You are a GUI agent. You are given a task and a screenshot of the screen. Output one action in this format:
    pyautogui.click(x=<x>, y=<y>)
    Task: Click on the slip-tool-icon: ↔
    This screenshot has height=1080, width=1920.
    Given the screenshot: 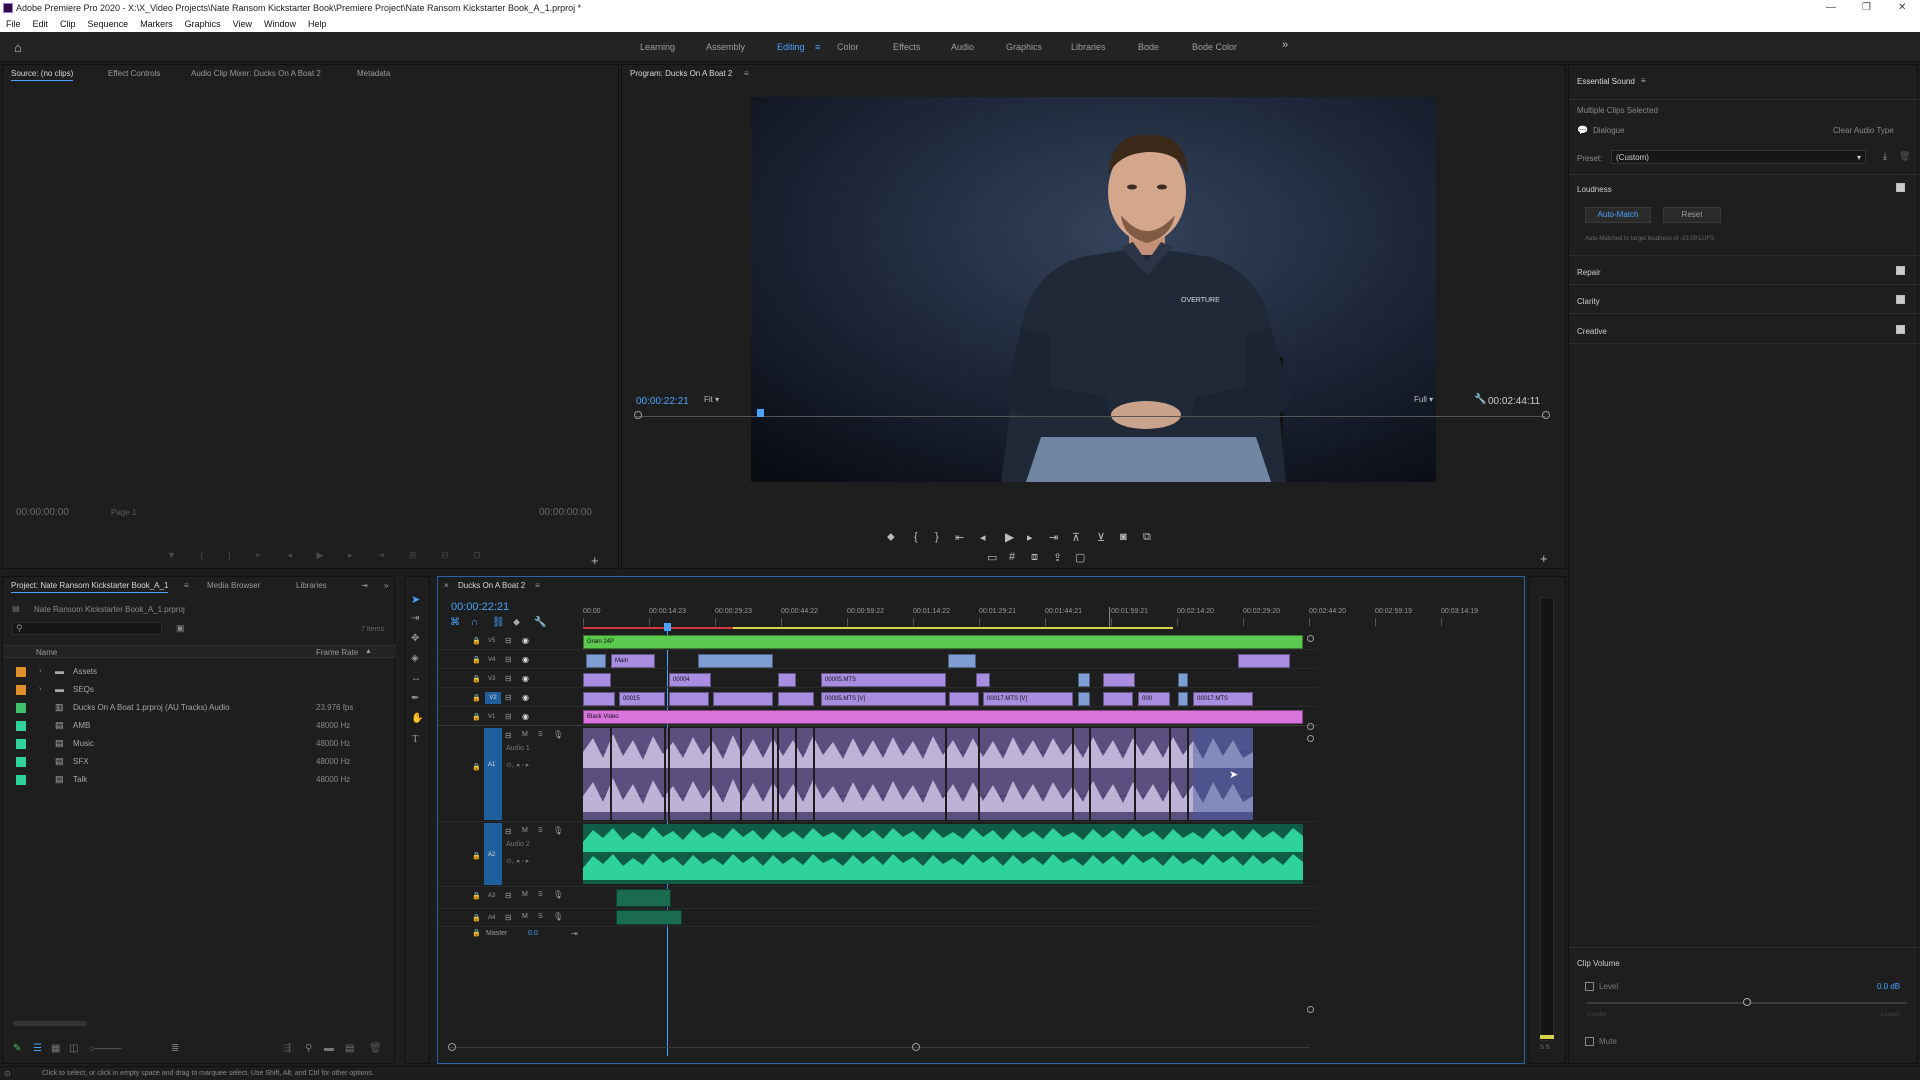 What is the action you would take?
    pyautogui.click(x=416, y=678)
    